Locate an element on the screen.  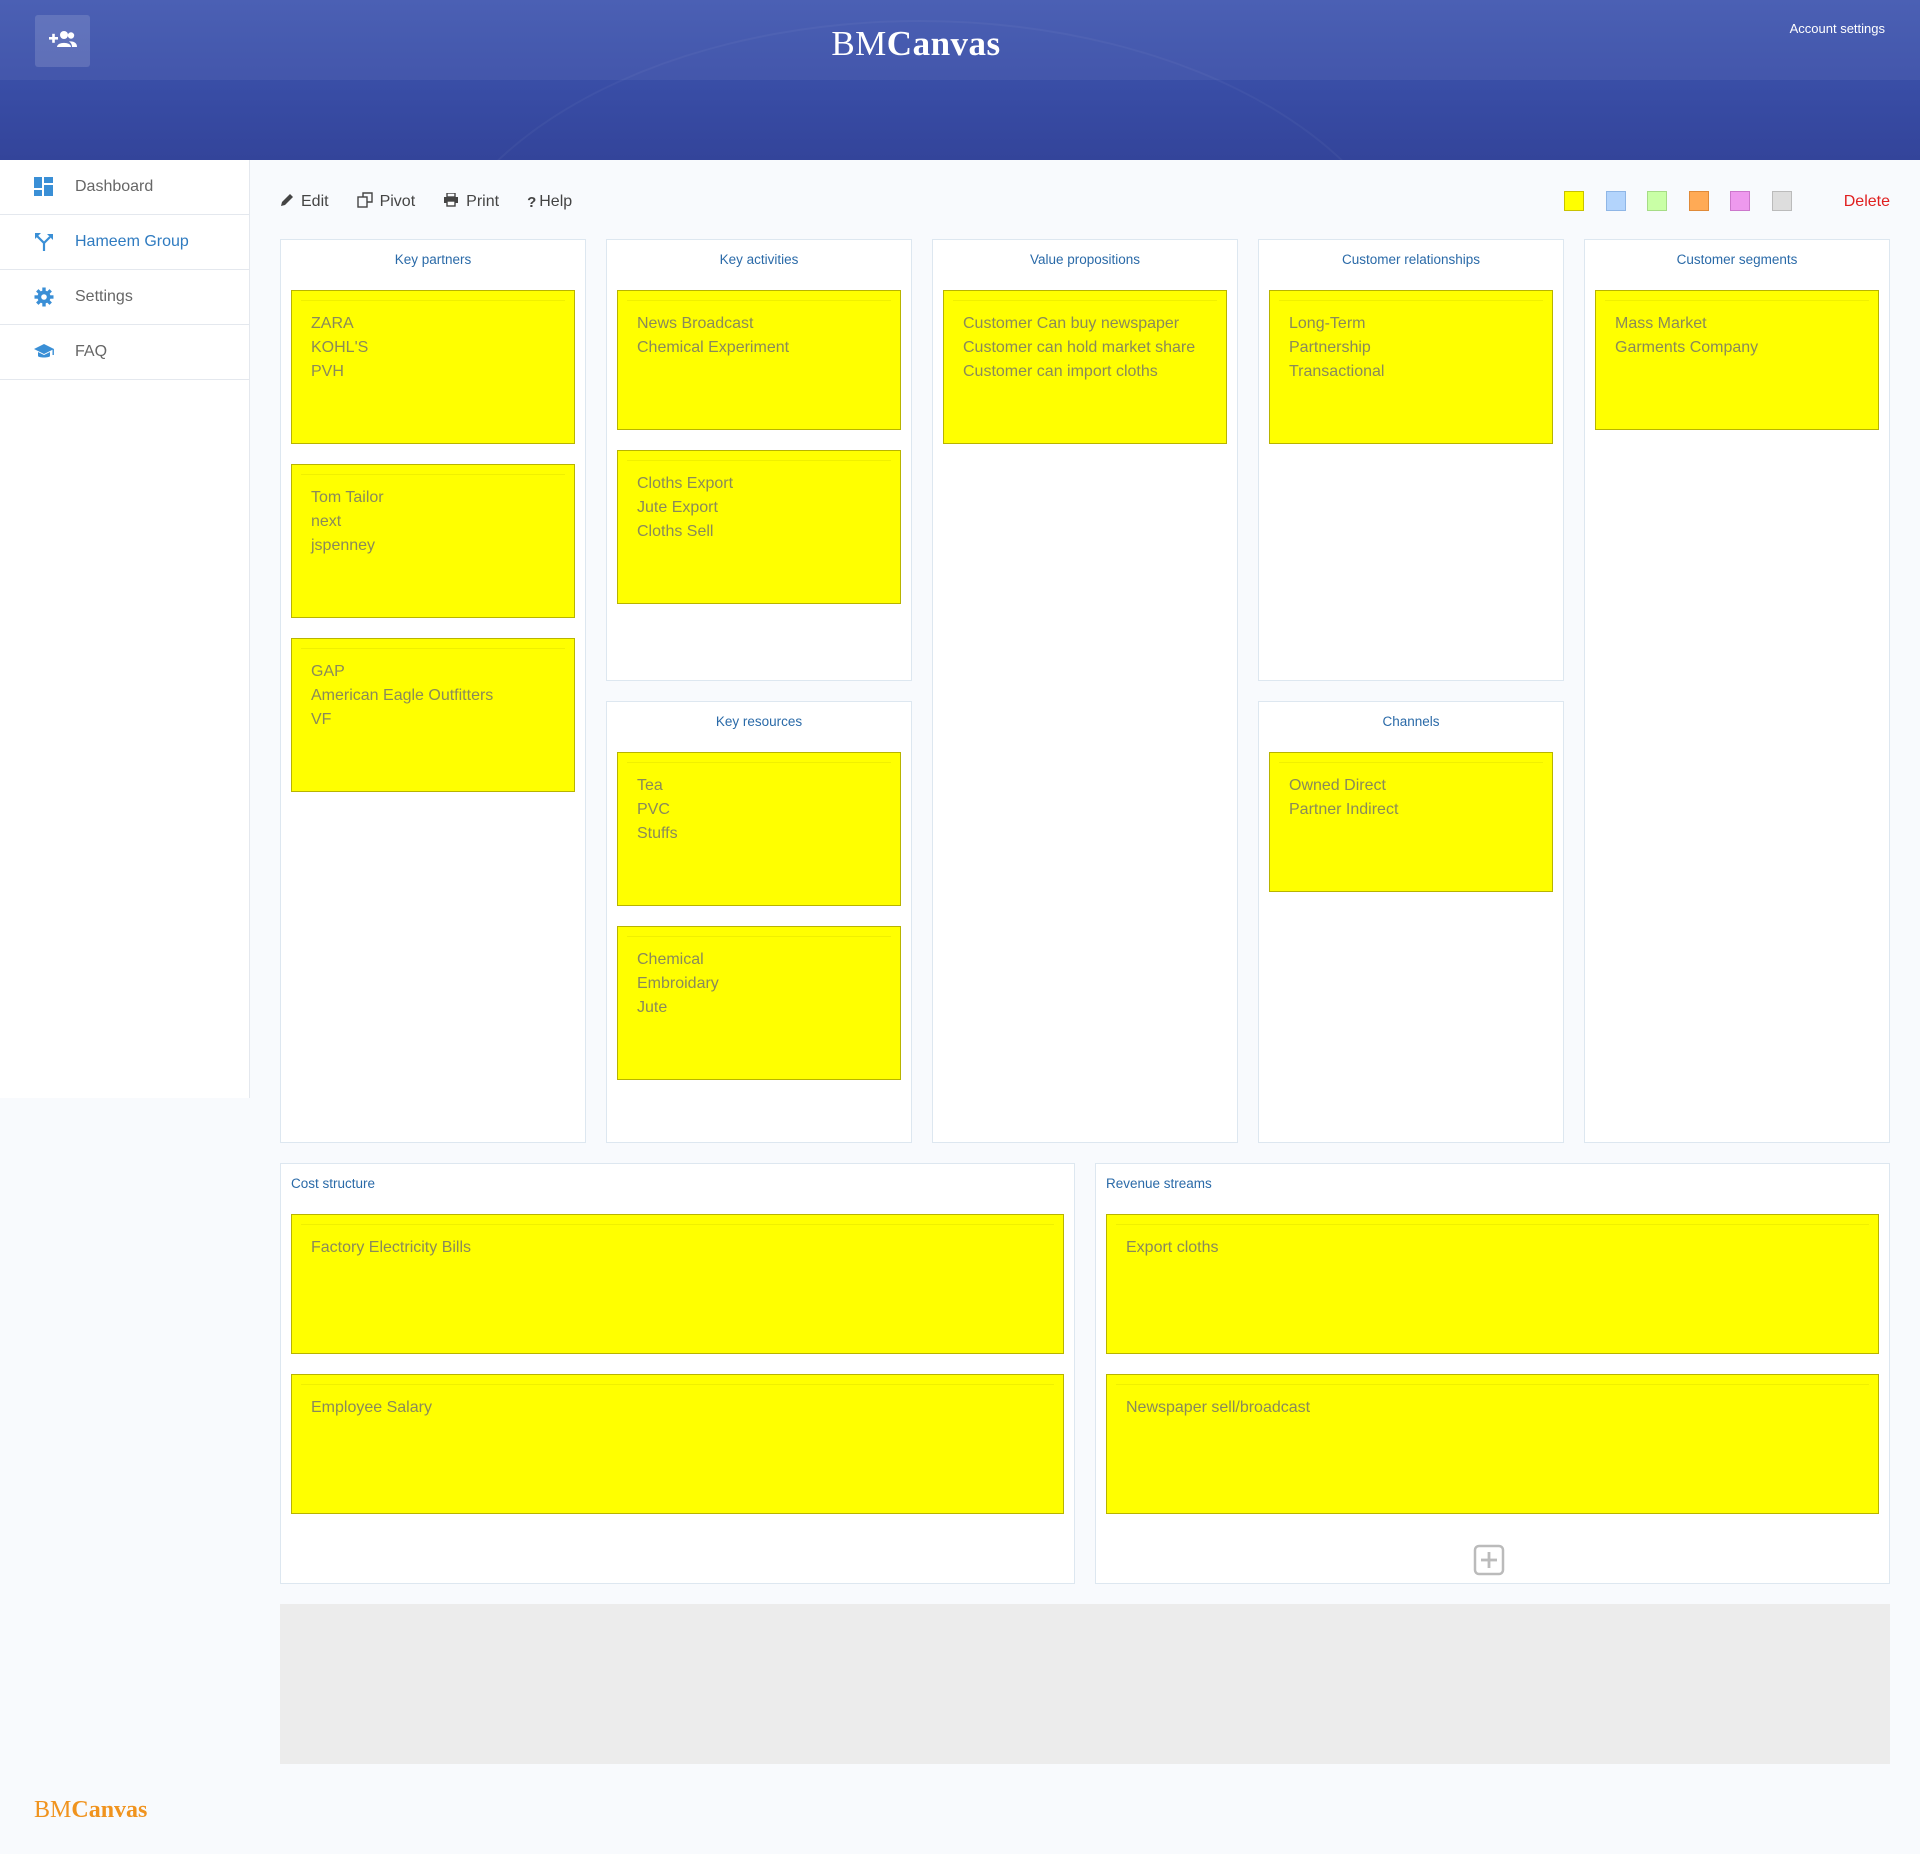
sticky-note: Newspaper sell/broadcast is located at coordinates (1492, 1444).